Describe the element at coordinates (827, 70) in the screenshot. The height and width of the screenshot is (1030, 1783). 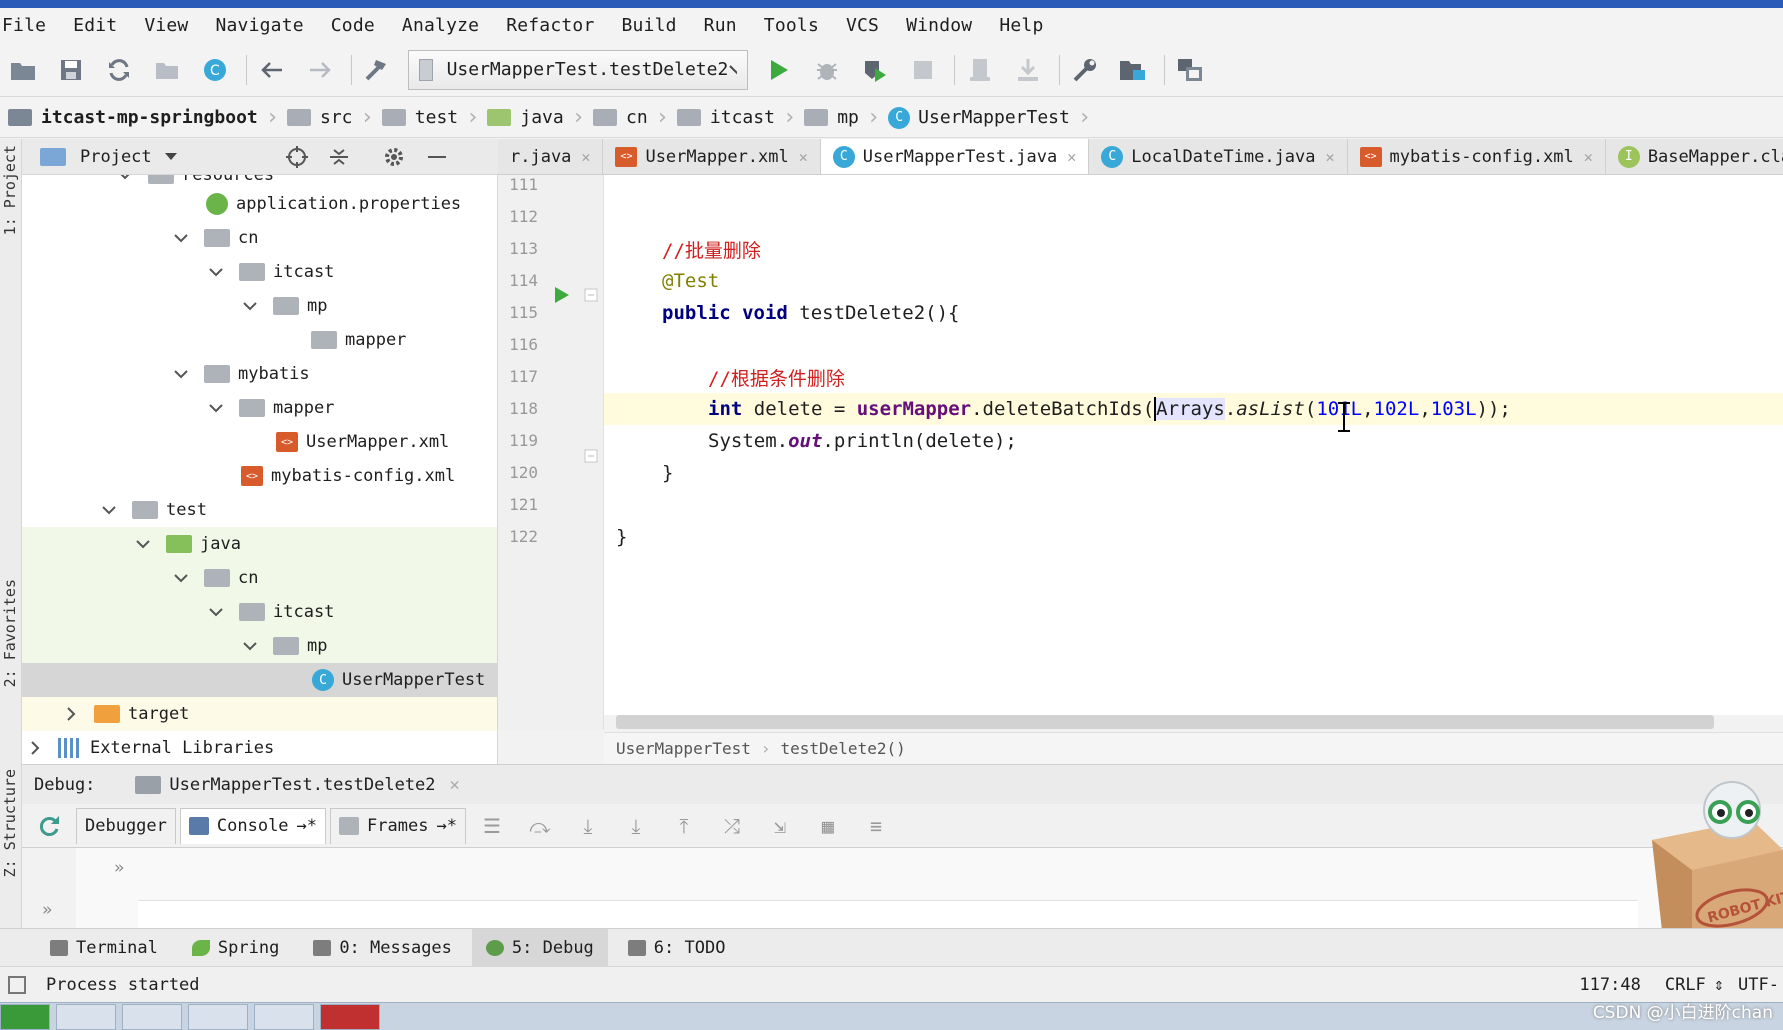
I see `debug-bug-icon` at that location.